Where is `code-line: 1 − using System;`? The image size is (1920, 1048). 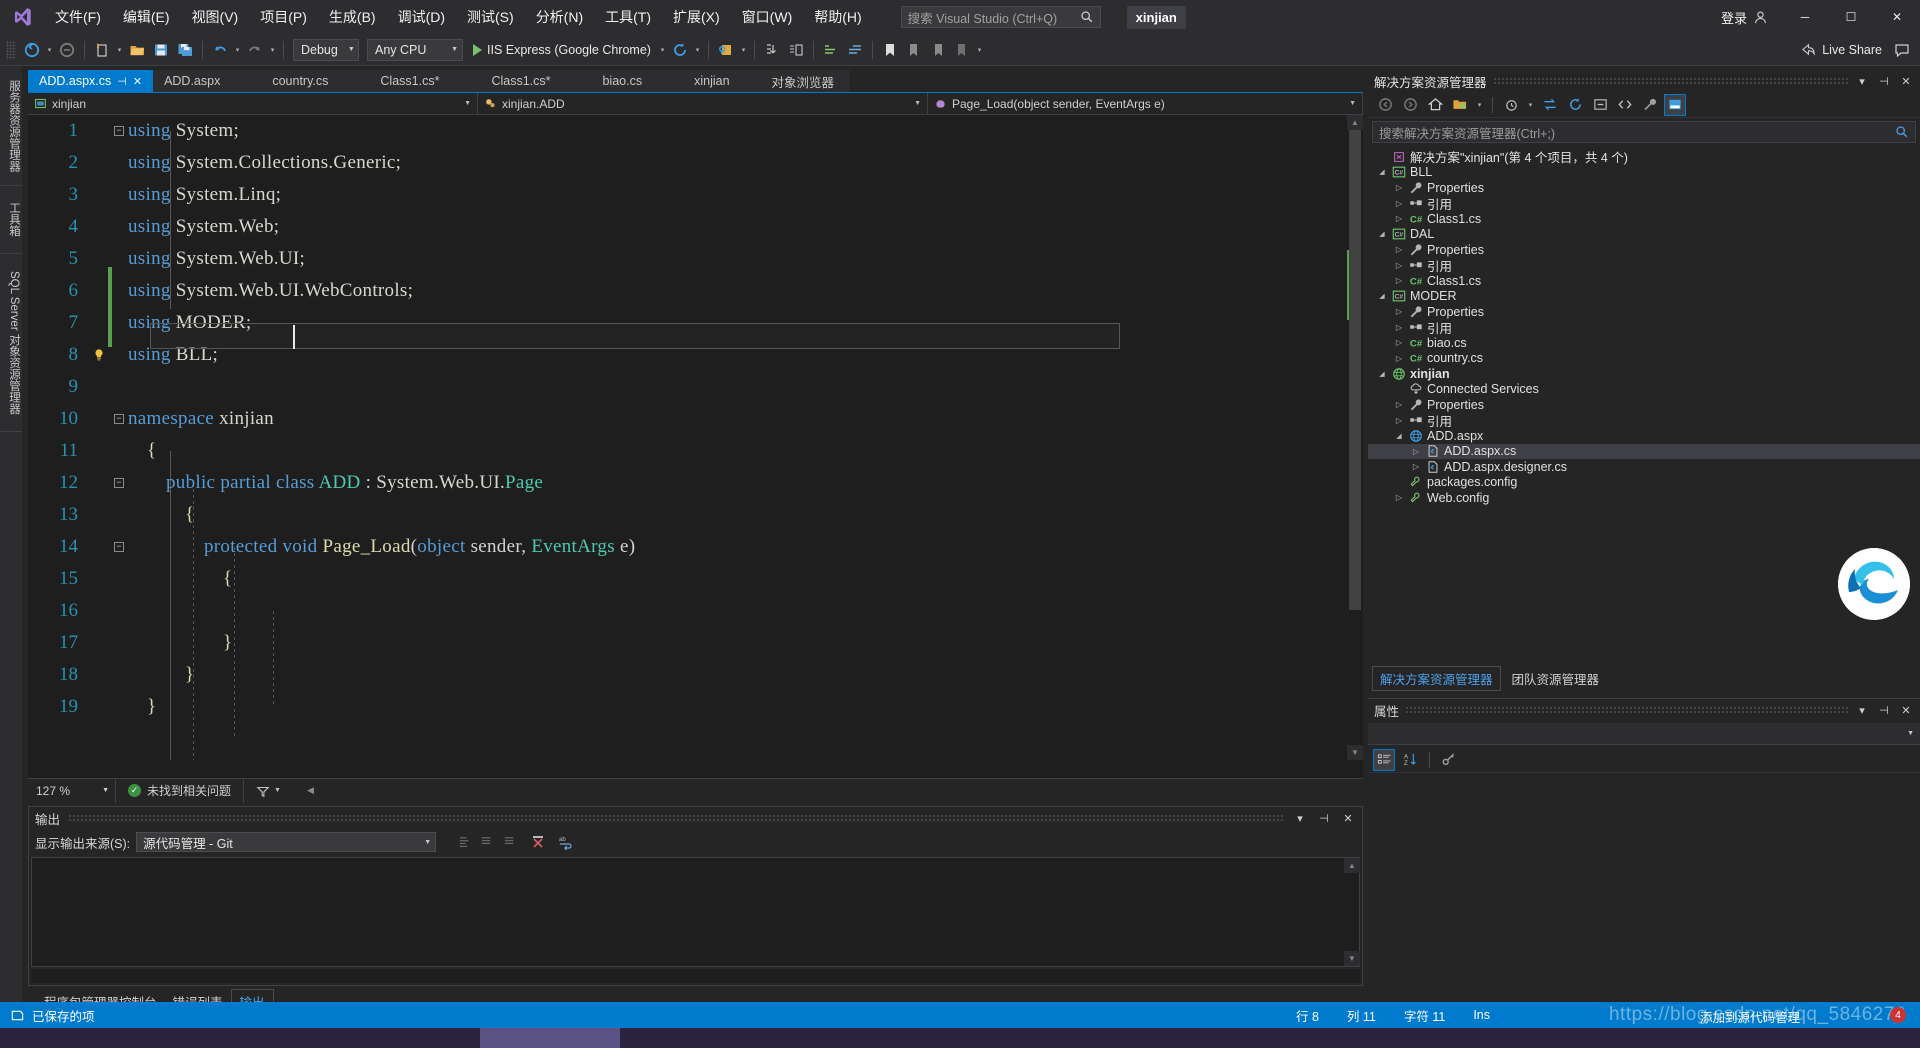 code-line: 1 − using System; is located at coordinates (687, 131).